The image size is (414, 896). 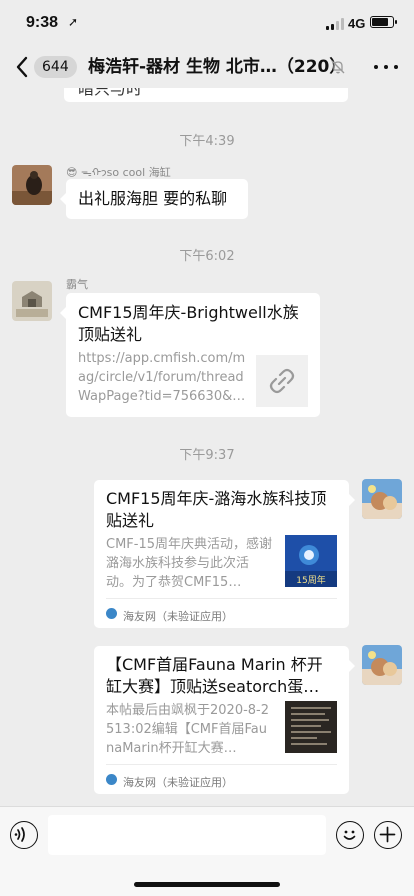 I want to click on battery-fill, so click(x=380, y=22).